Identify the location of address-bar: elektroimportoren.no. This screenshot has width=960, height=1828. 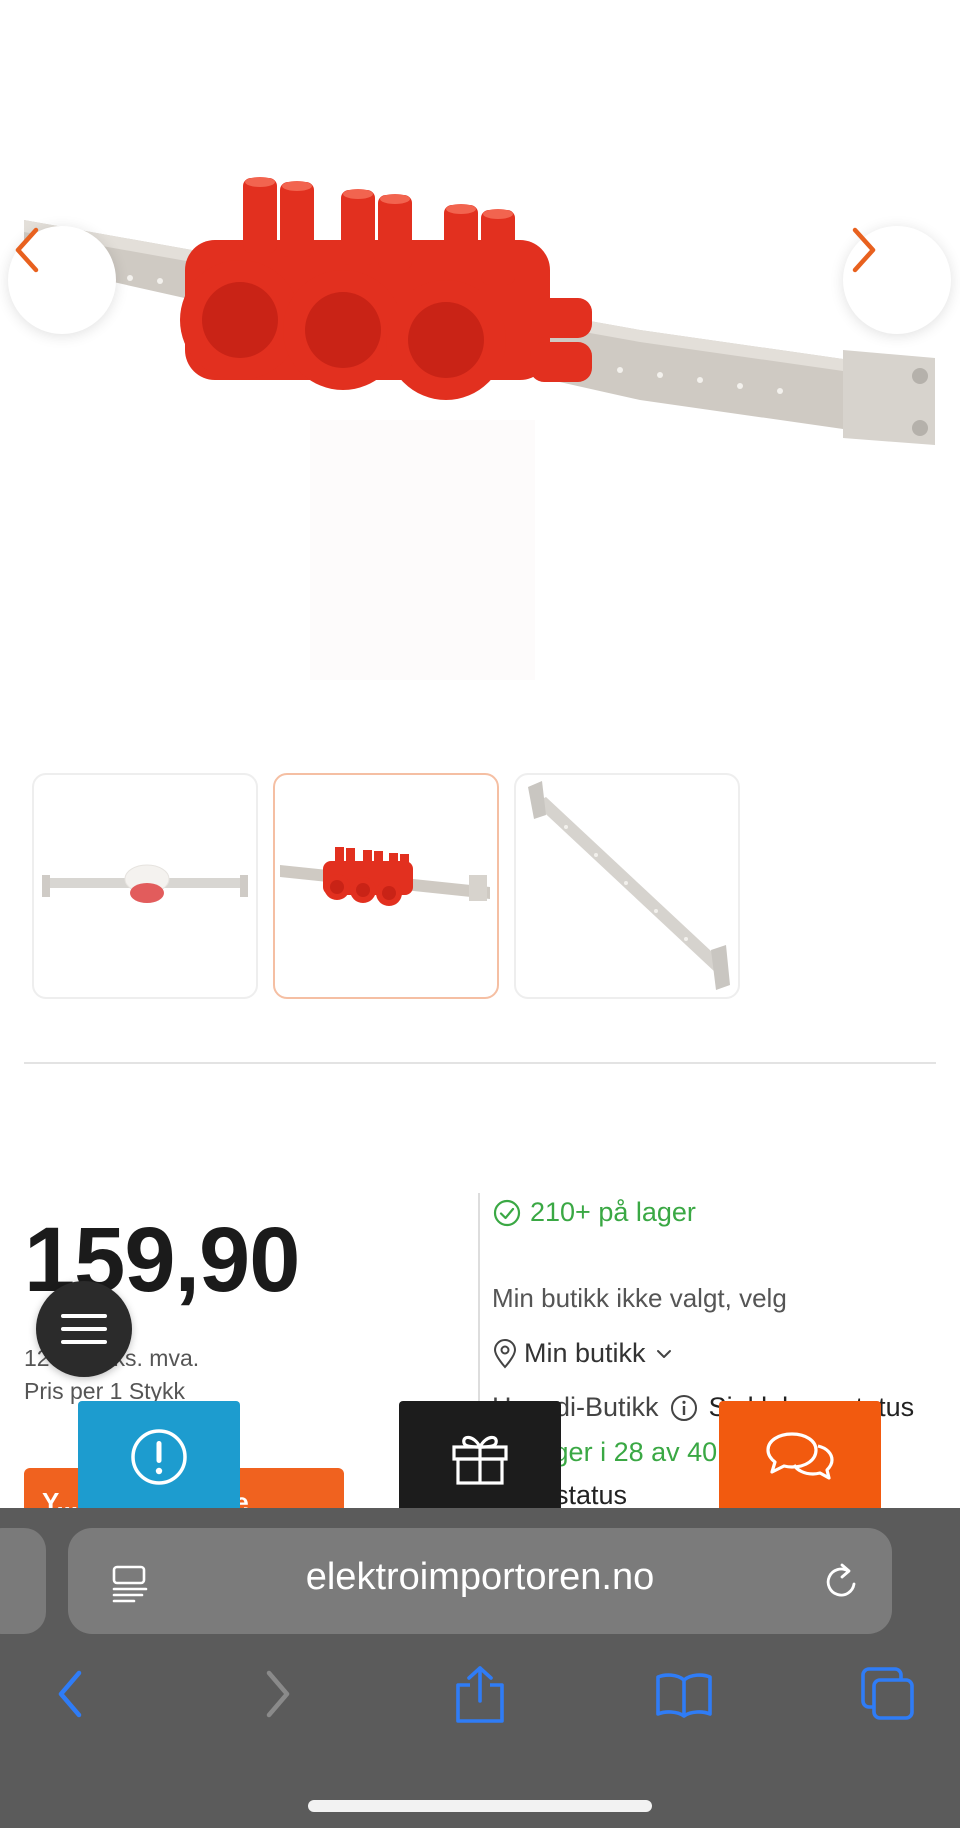
(480, 1581).